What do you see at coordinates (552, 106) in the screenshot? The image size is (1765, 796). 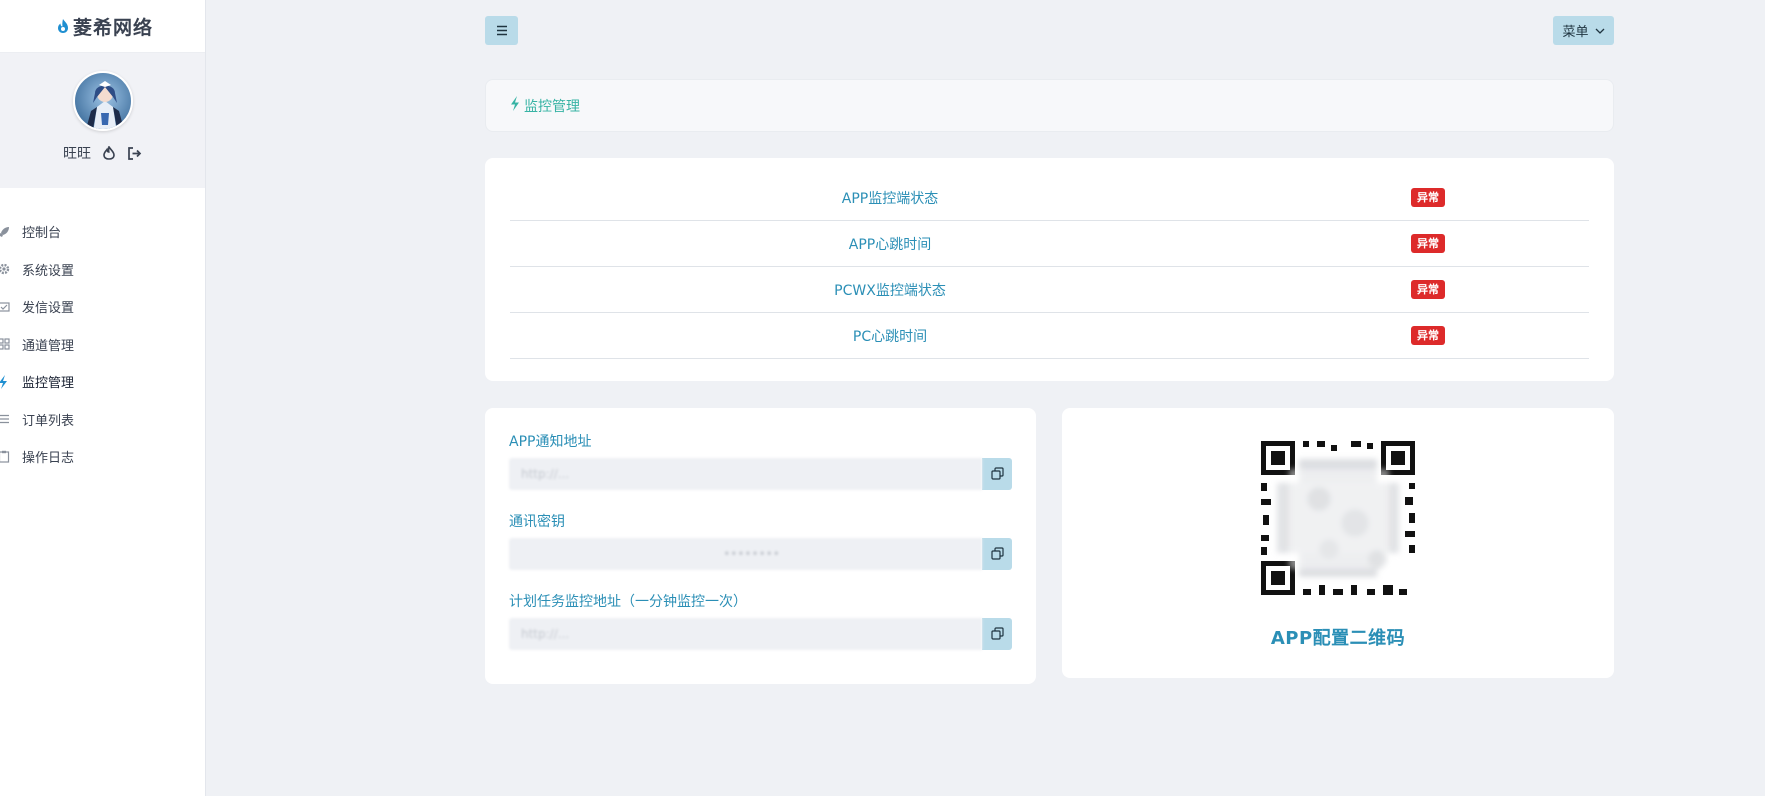 I see `page-title: 监控管理` at bounding box center [552, 106].